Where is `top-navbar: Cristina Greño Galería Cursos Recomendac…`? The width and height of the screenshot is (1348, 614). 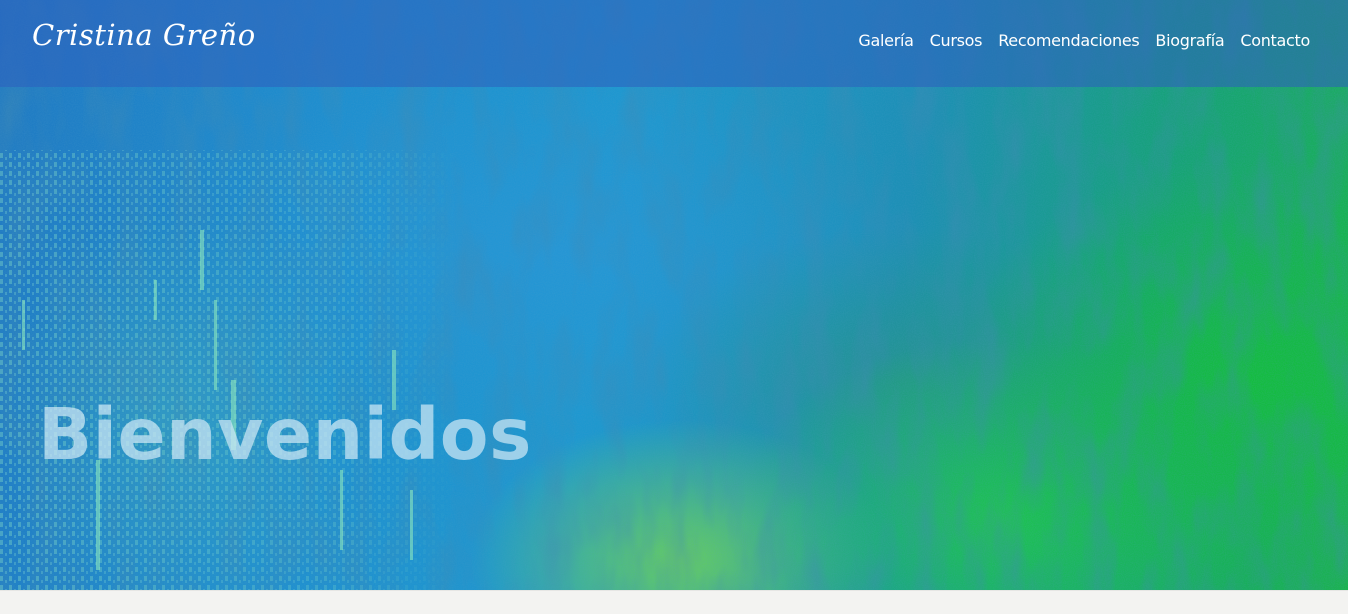
top-navbar: Cristina Greño Galería Cursos Recomendac… is located at coordinates (674, 43).